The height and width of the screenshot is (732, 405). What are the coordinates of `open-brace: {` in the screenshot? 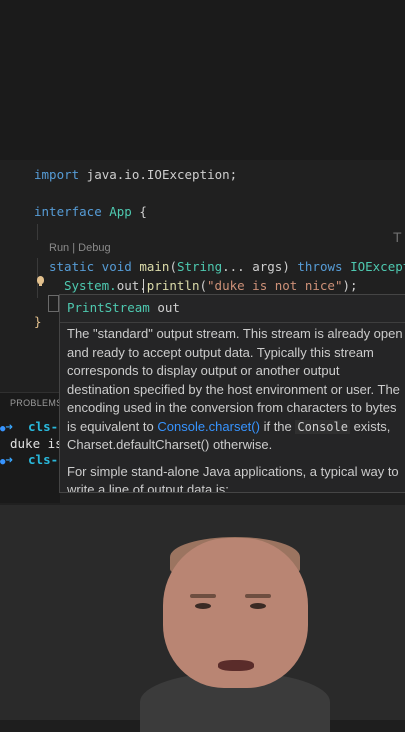 It's located at (139, 211).